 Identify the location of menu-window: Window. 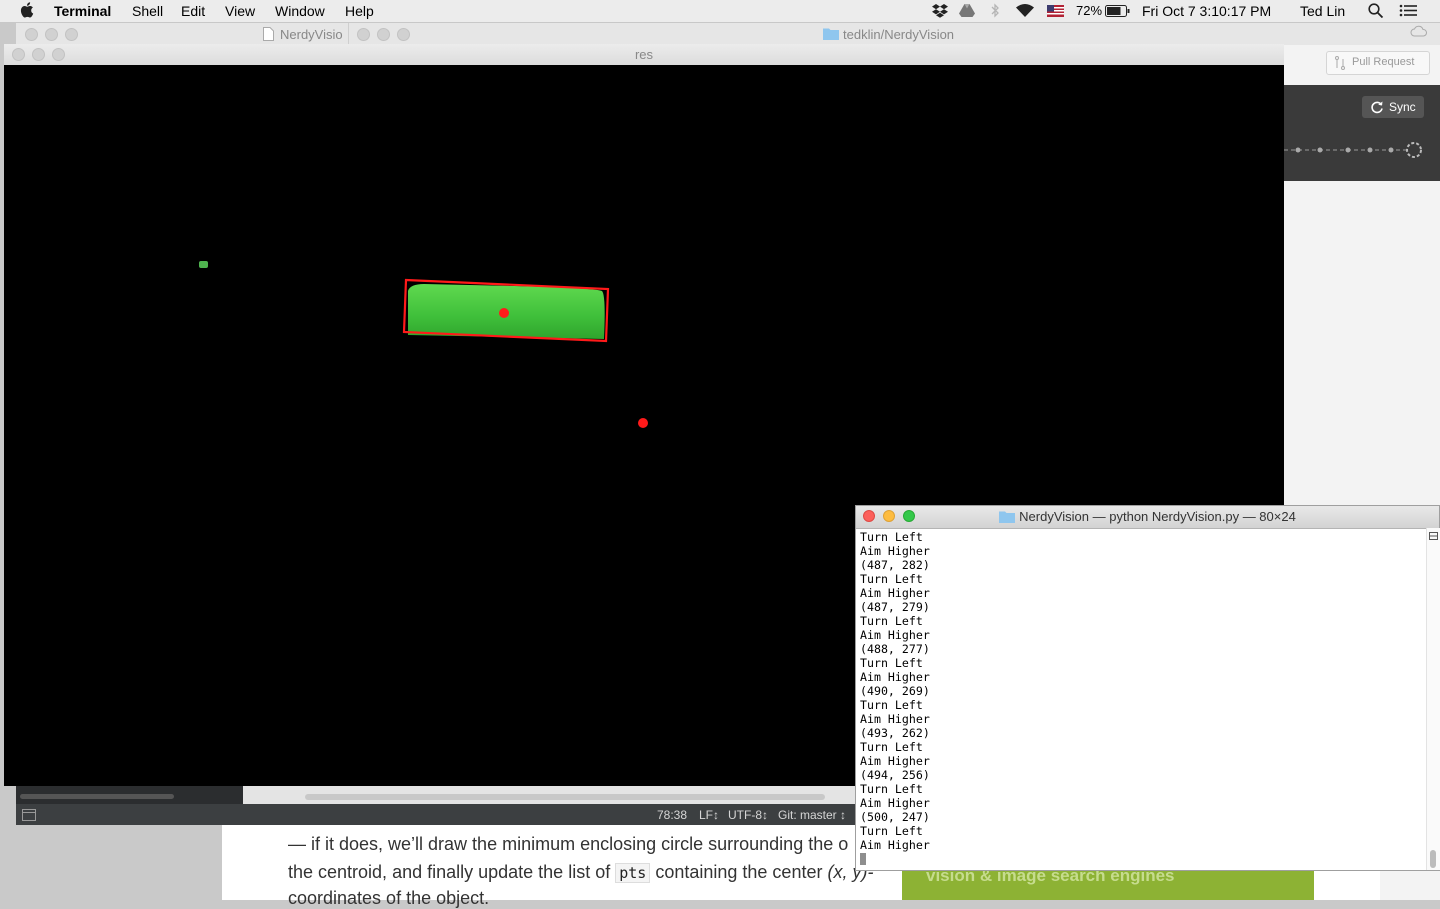
(300, 11).